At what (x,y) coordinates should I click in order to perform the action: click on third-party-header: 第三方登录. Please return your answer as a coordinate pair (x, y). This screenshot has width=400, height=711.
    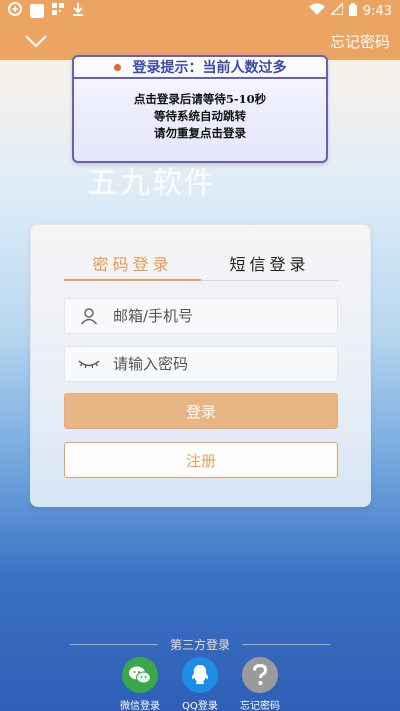
    Looking at the image, I should click on (200, 644).